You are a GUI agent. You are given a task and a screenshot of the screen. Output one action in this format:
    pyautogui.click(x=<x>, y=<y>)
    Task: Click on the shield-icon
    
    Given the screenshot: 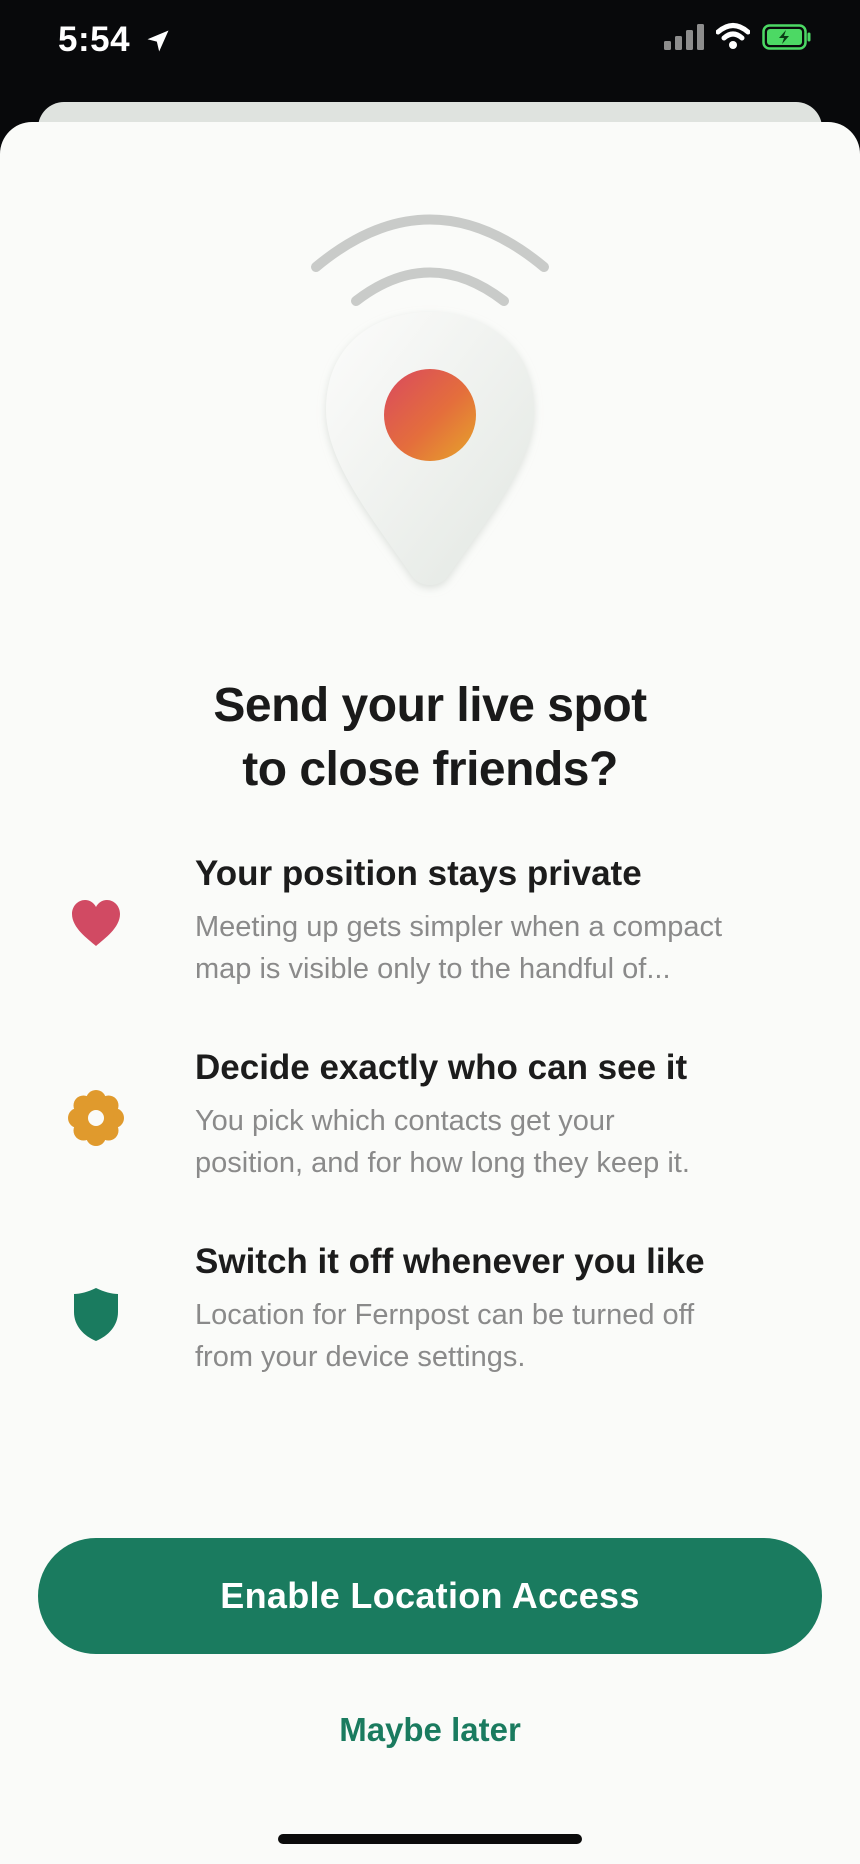 What is the action you would take?
    pyautogui.click(x=96, y=1314)
    